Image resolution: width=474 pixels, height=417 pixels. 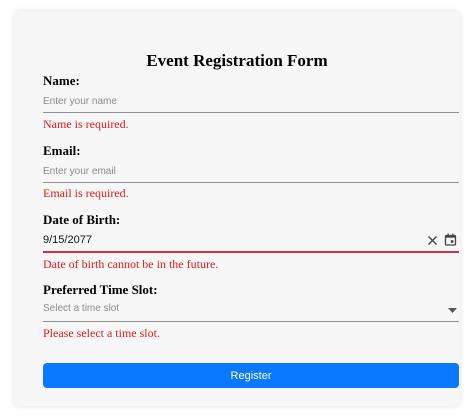 I want to click on dob-label: Date of Birth:, so click(x=82, y=219).